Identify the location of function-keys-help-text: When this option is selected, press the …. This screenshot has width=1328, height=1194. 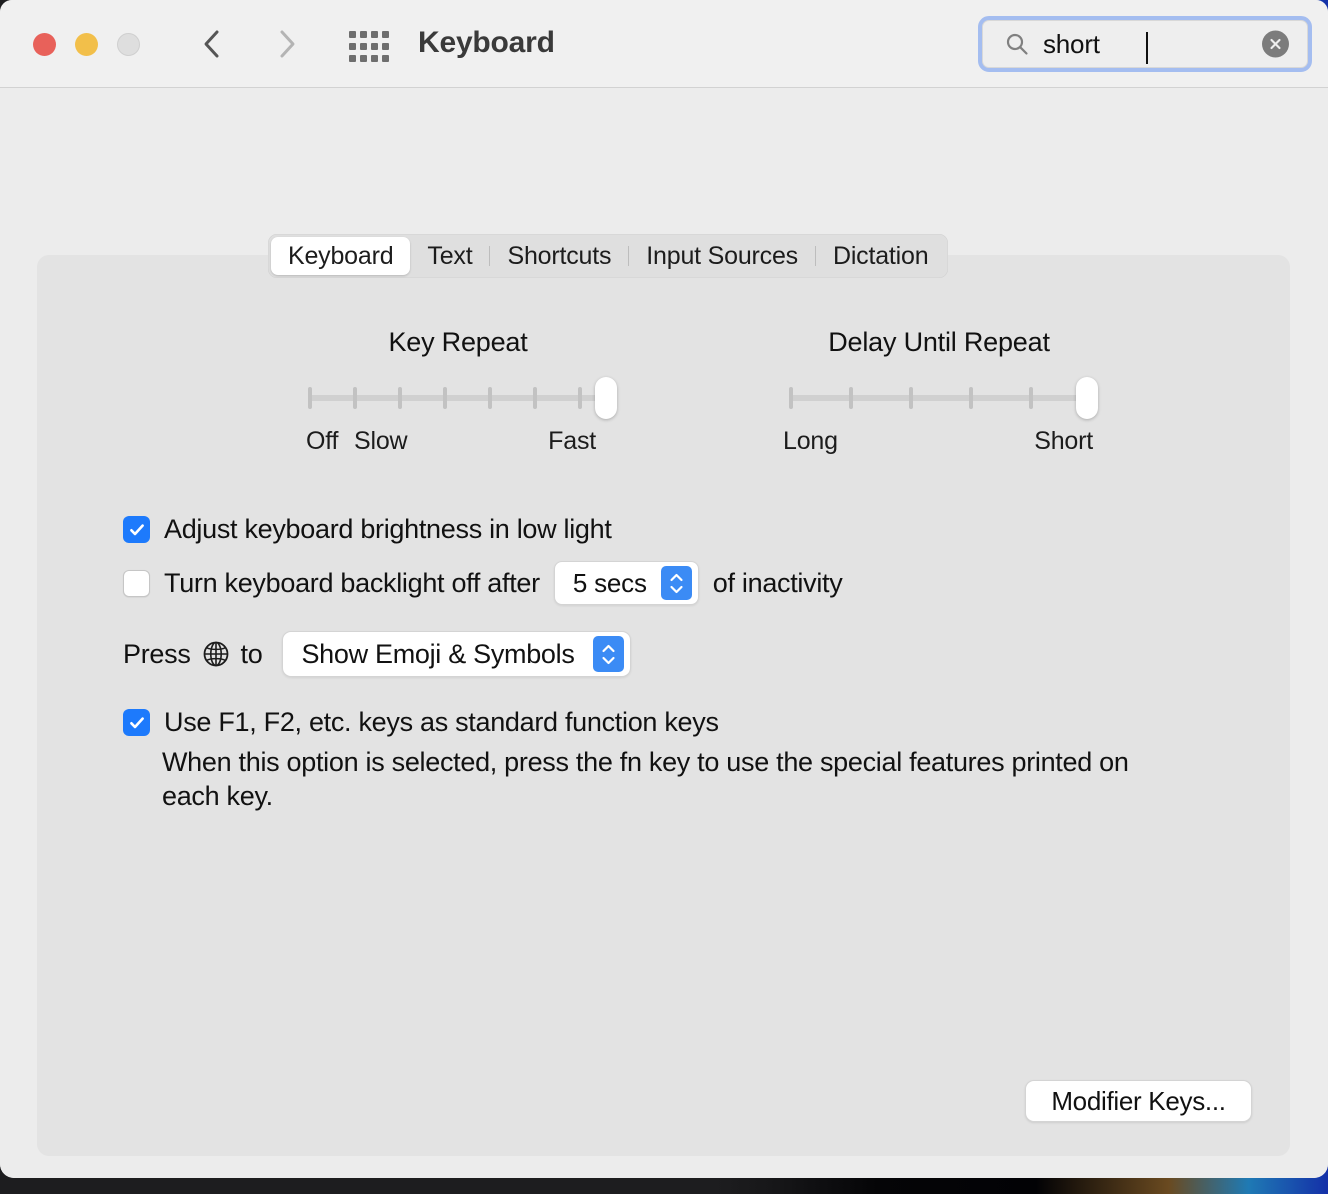
(645, 779).